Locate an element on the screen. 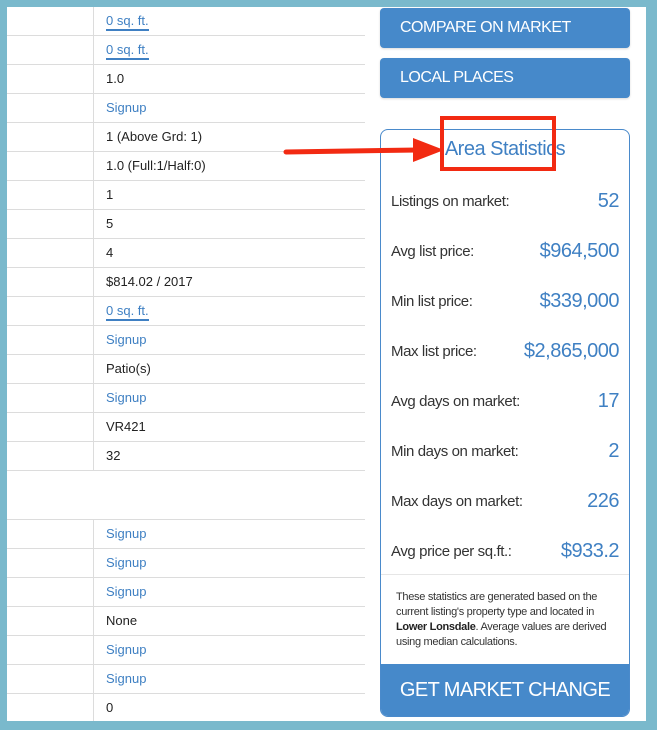  row-value-text: 0 is located at coordinates (110, 707).